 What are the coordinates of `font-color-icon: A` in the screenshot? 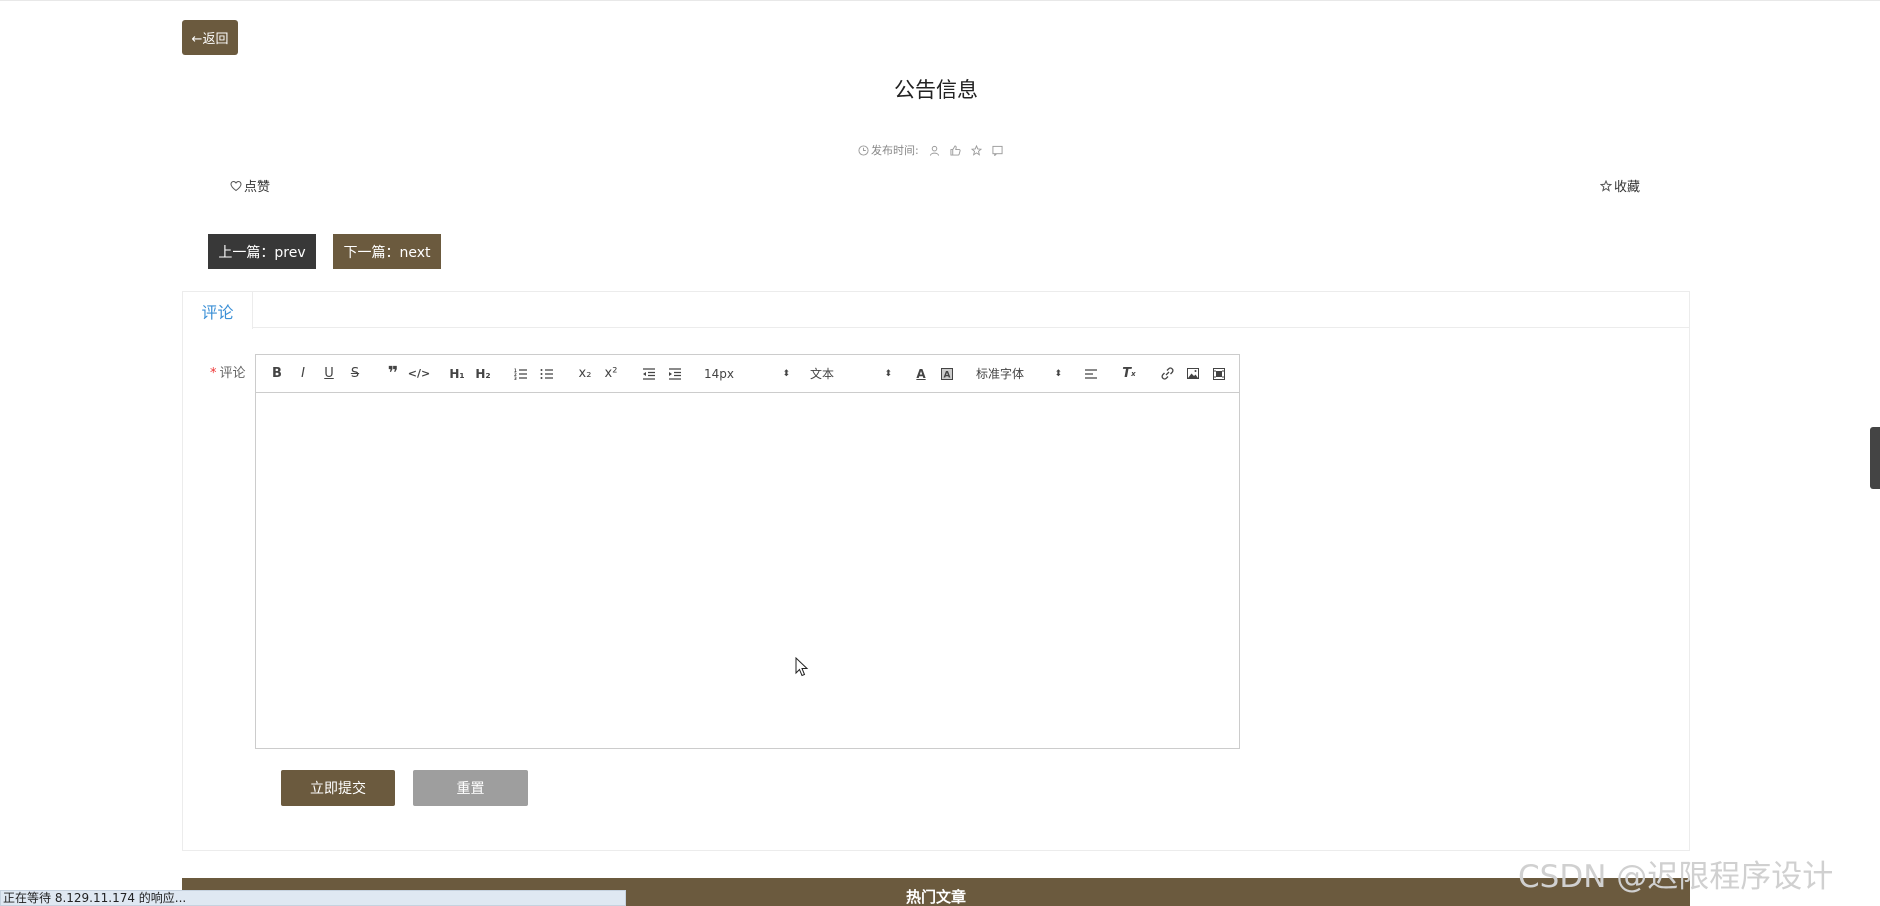 It's located at (921, 374).